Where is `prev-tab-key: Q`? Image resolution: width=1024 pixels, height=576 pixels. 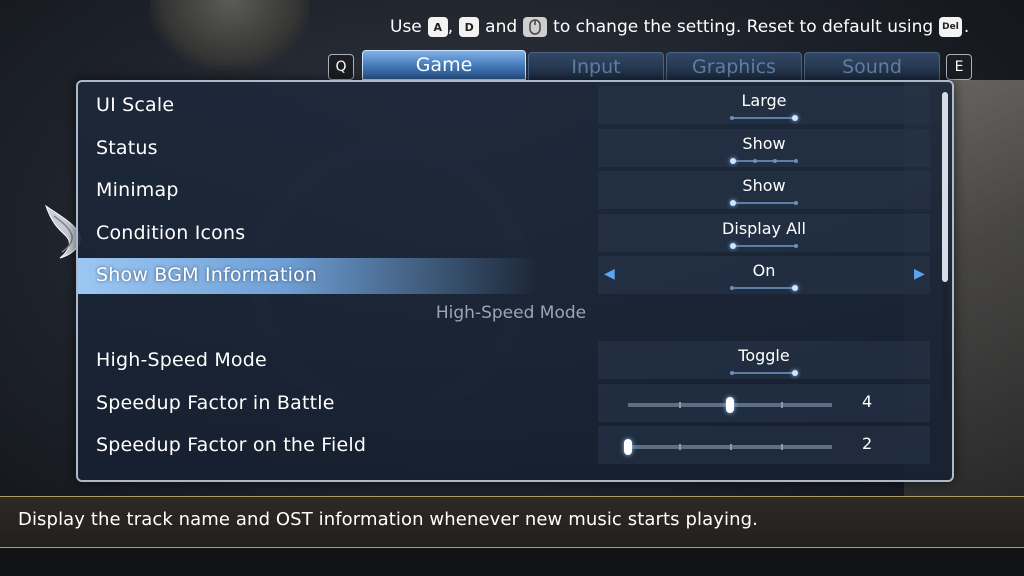 prev-tab-key: Q is located at coordinates (341, 67).